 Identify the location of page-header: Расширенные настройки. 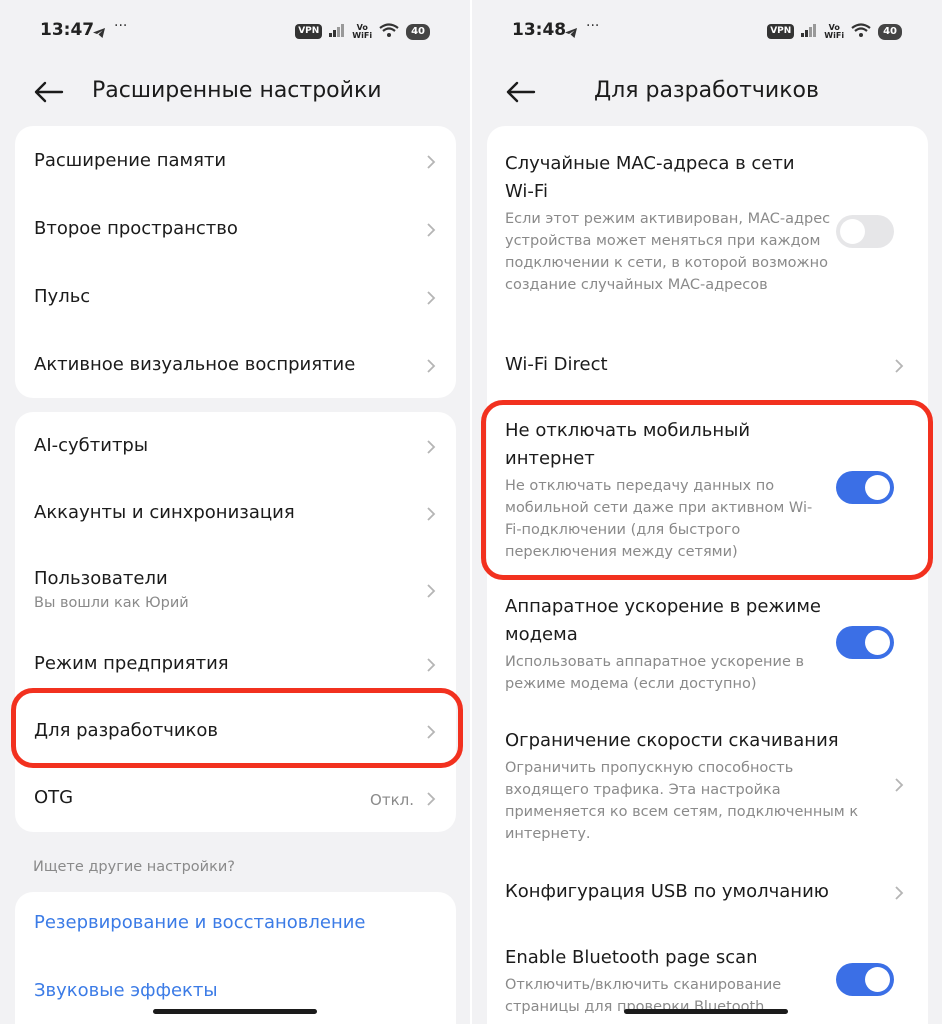
(235, 93).